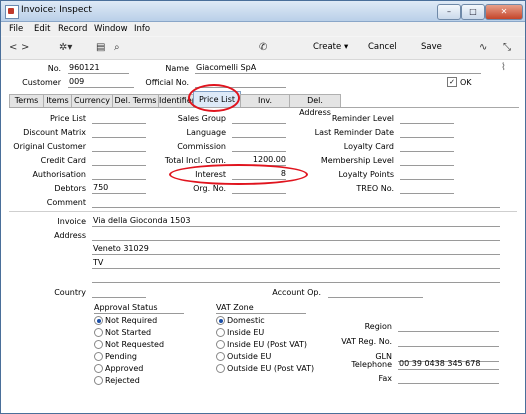 This screenshot has height=414, width=526. What do you see at coordinates (338, 68) in the screenshot?
I see `name-field: Giacomelli SpA` at bounding box center [338, 68].